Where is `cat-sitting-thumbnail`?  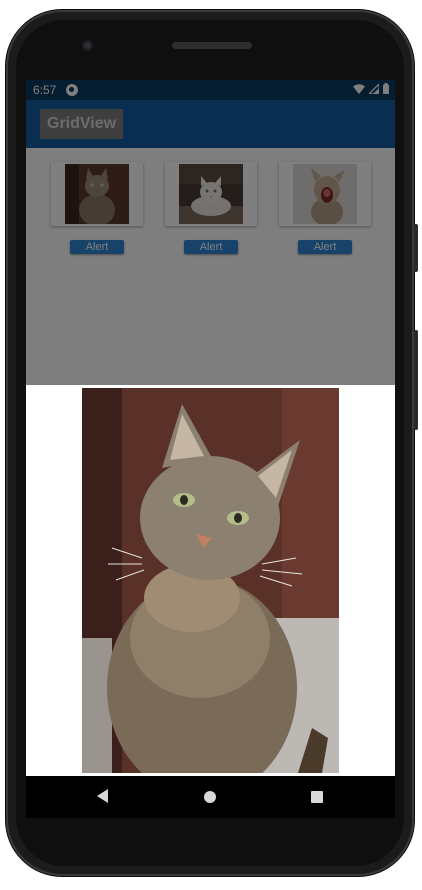
cat-sitting-thumbnail is located at coordinates (97, 194).